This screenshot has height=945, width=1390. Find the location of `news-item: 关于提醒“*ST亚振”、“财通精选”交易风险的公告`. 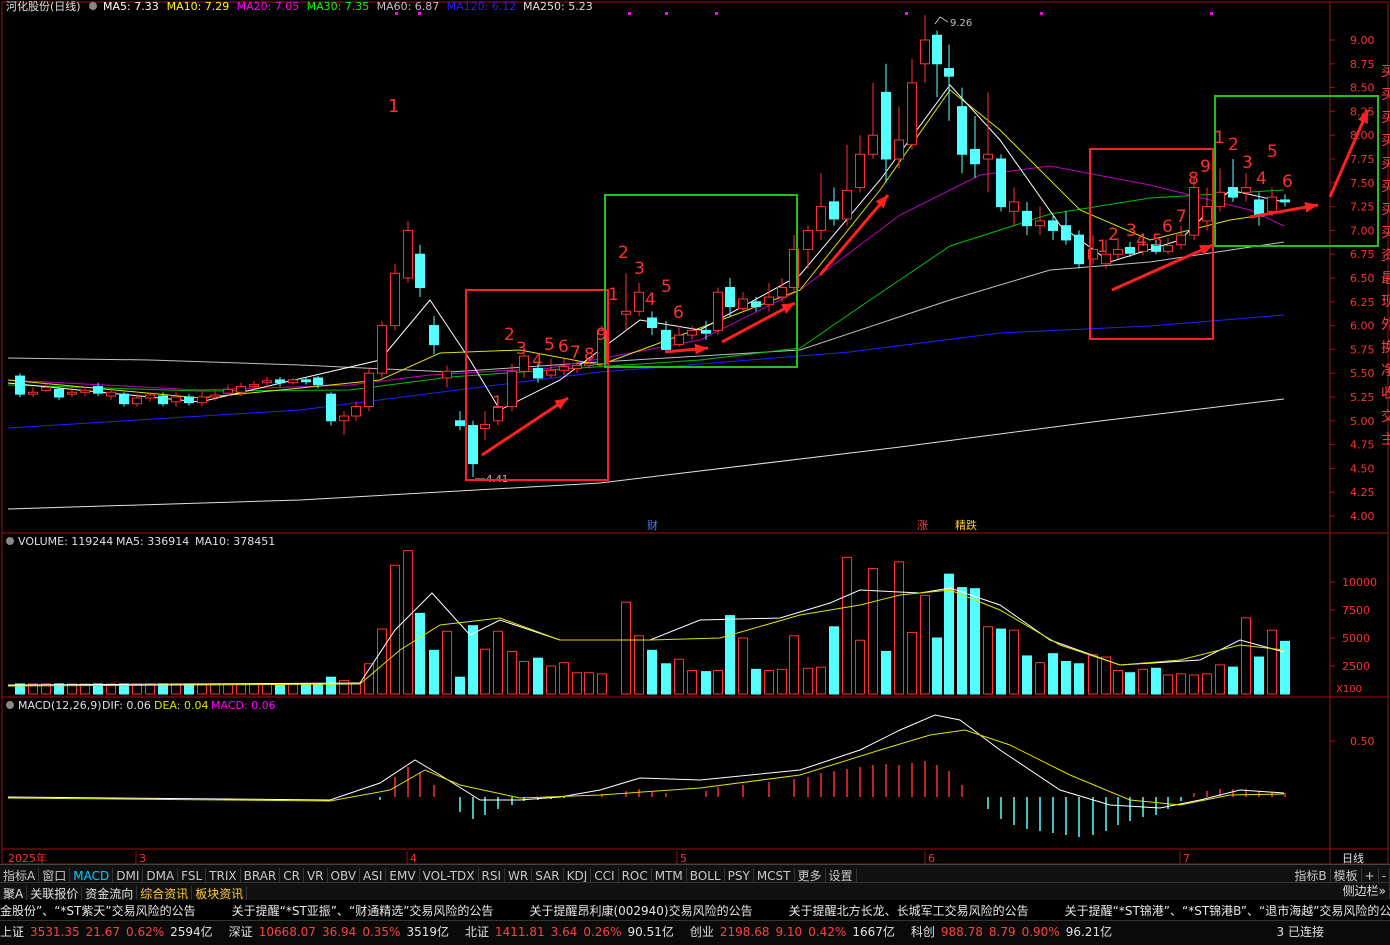

news-item: 关于提醒“*ST亚振”、“财通精选”交易风险的公告 is located at coordinates (363, 910).